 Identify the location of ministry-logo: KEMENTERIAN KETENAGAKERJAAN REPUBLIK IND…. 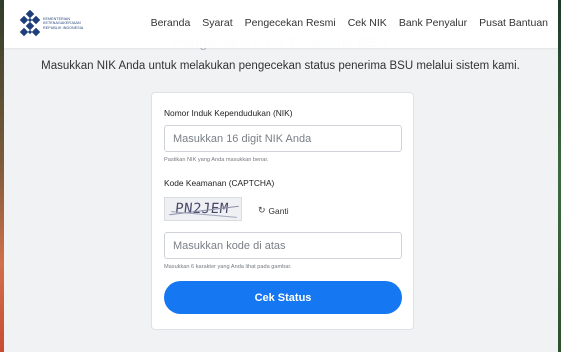
(58, 24).